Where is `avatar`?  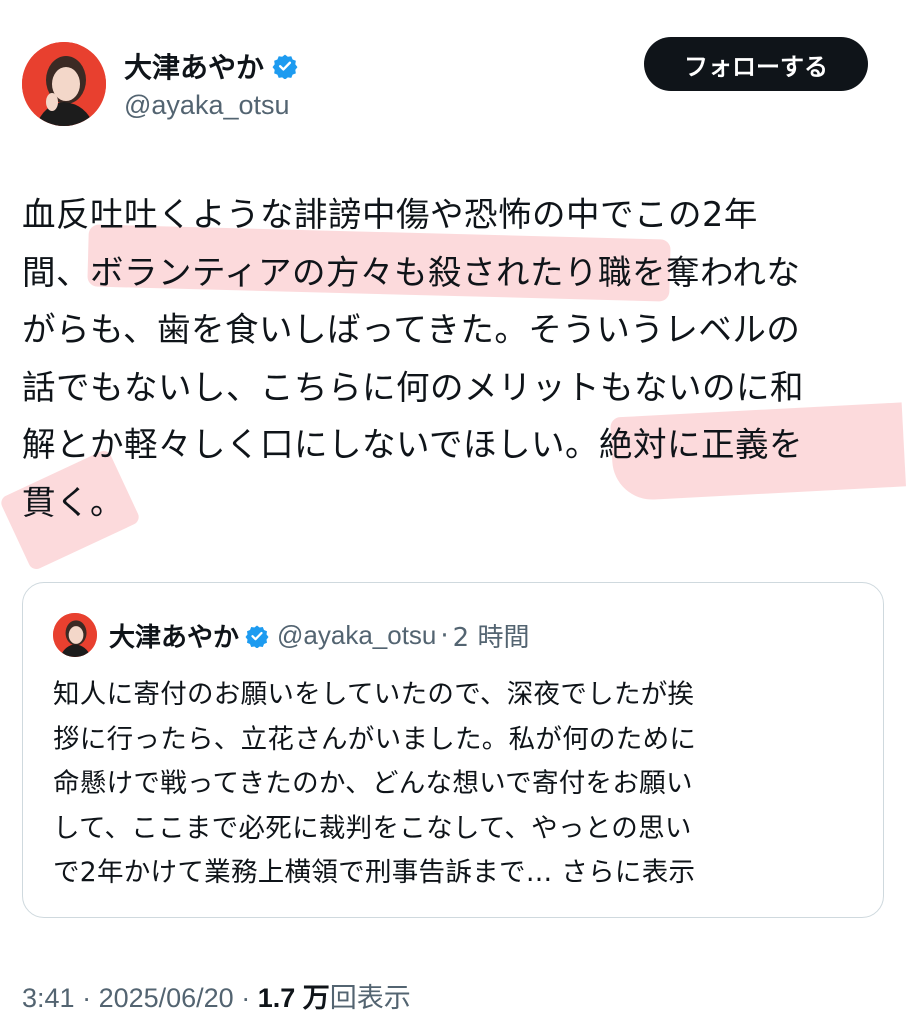 avatar is located at coordinates (64, 84).